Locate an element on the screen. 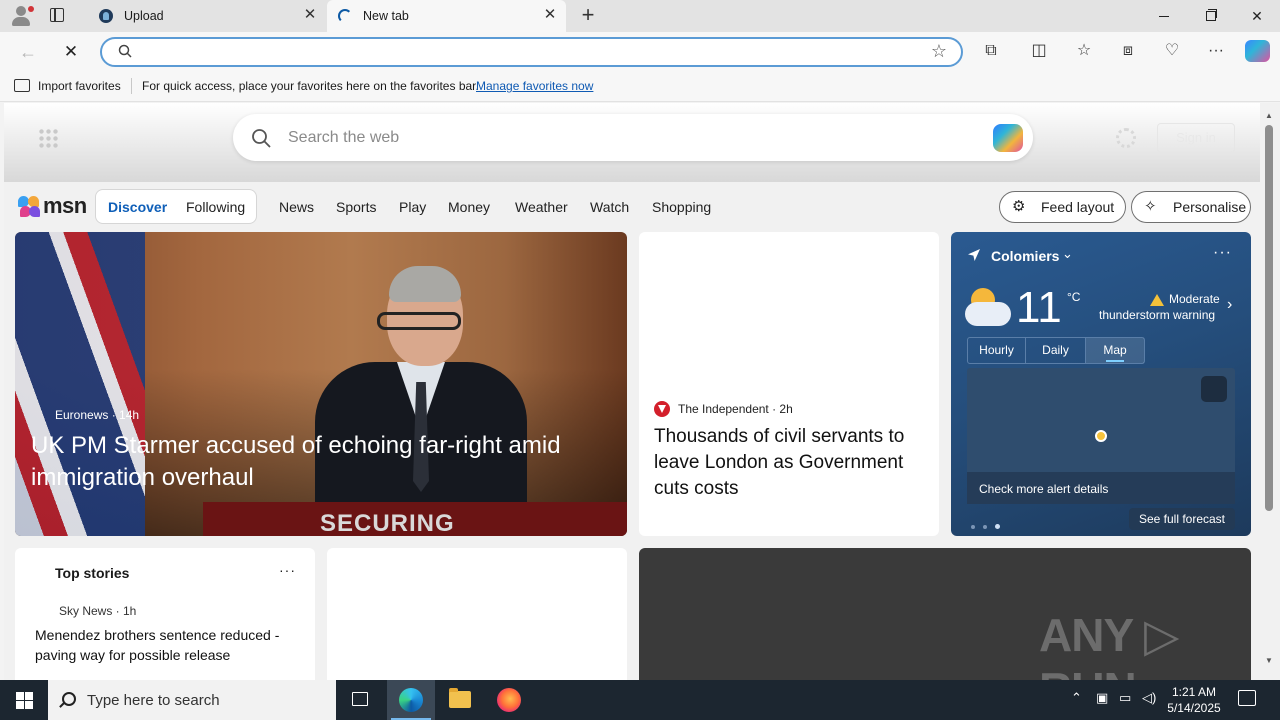 The height and width of the screenshot is (720, 1280). firefox-icon is located at coordinates (509, 700).